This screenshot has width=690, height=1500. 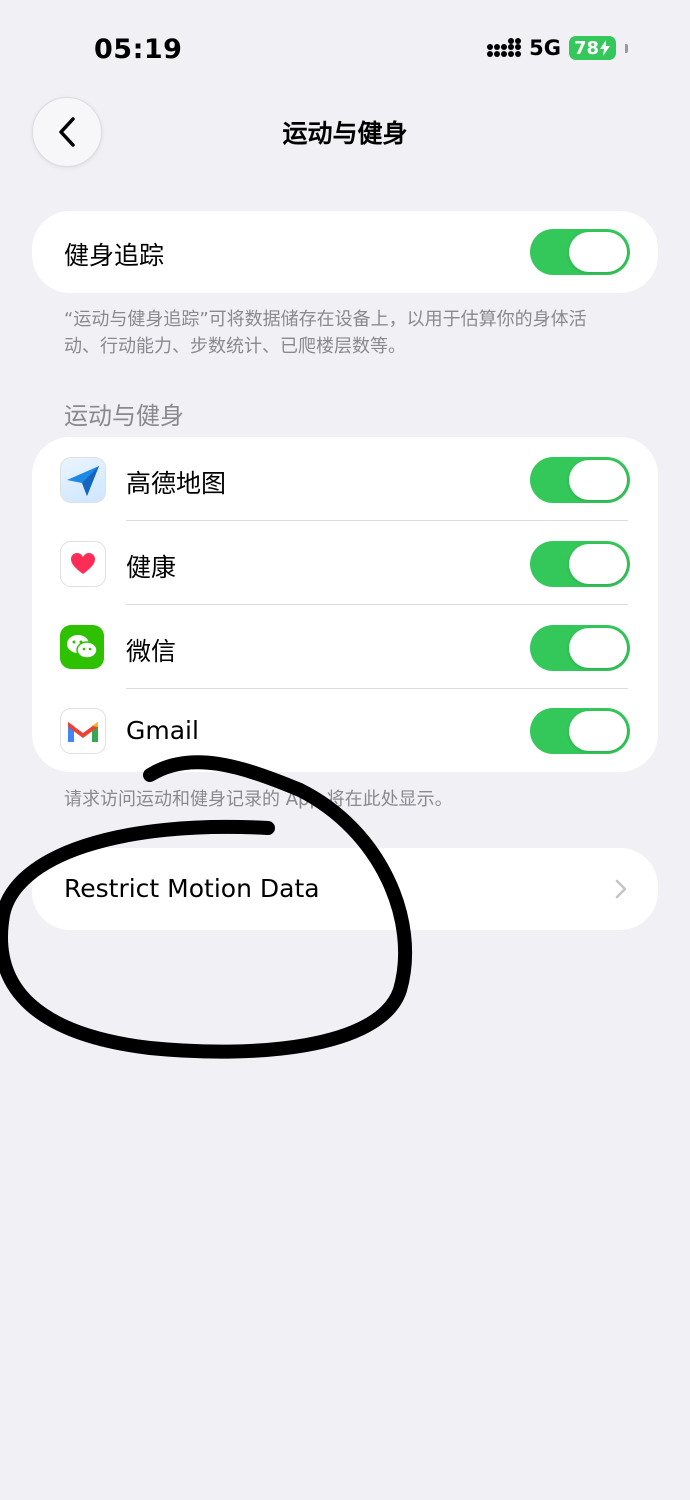 What do you see at coordinates (258, 799) in the screenshot?
I see `apps-footer: 请求访问运动和健身记录的 App 将在此处显示。` at bounding box center [258, 799].